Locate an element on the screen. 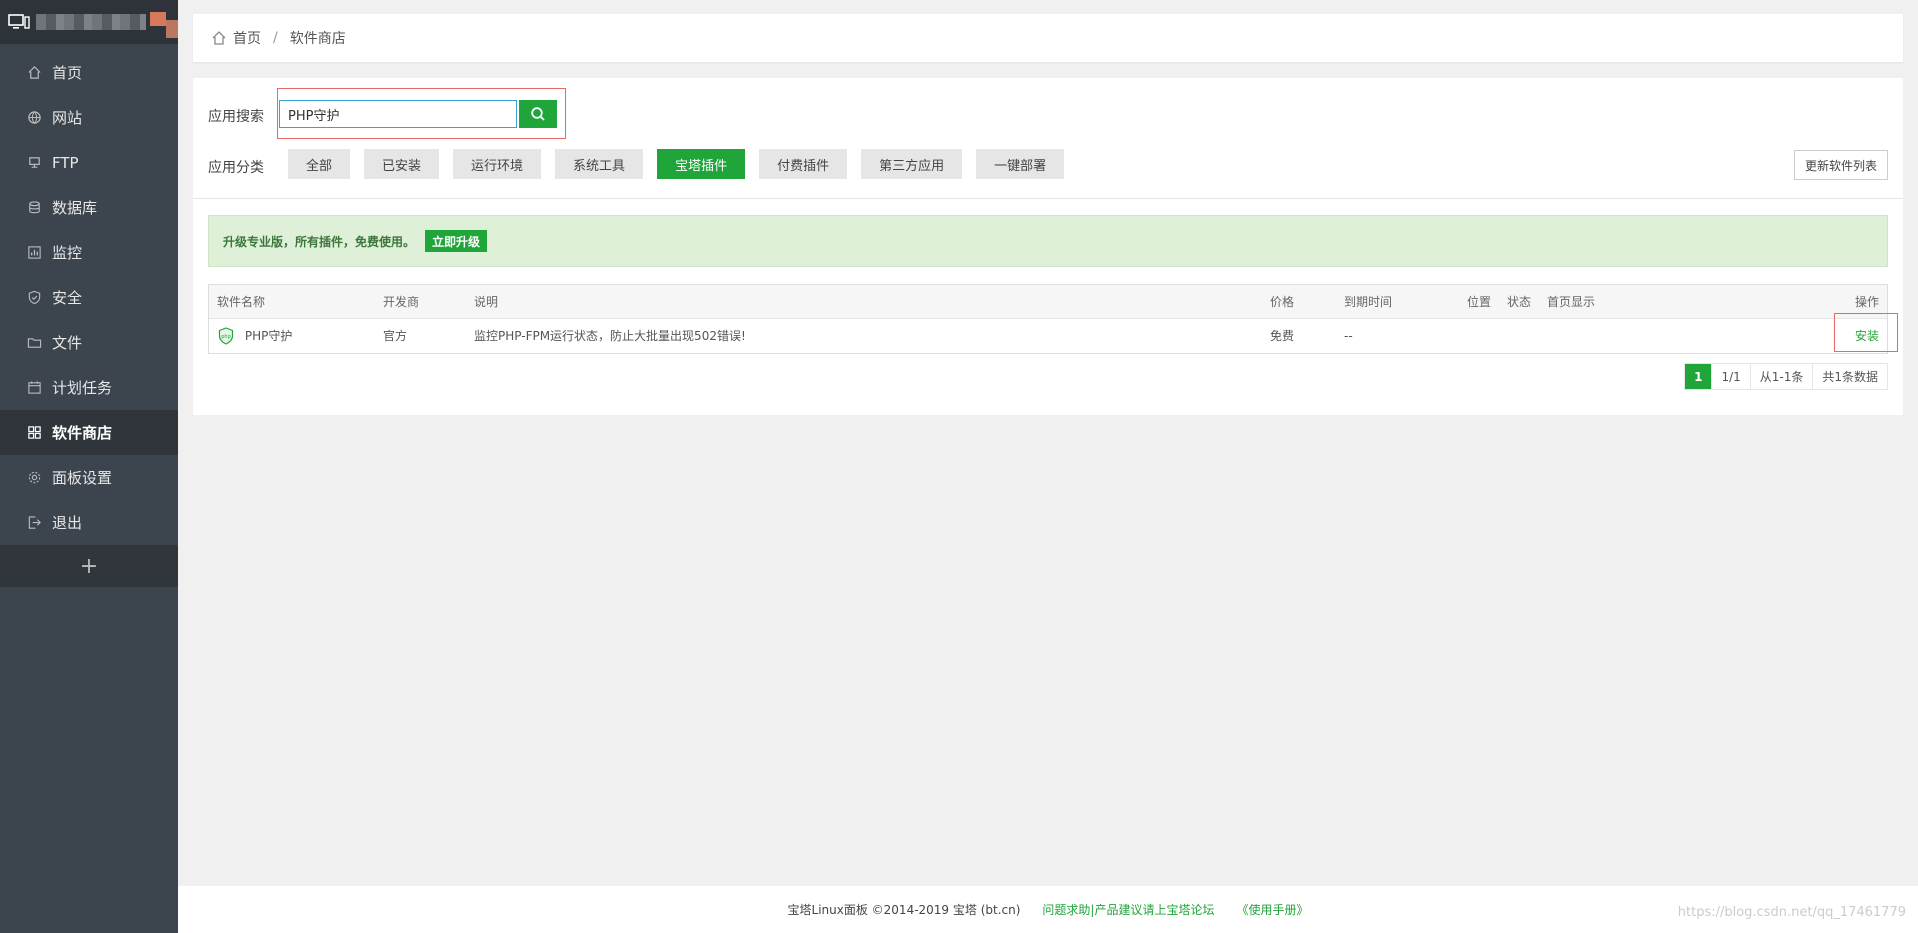 This screenshot has width=1918, height=933. blurred-badge is located at coordinates (158, 19).